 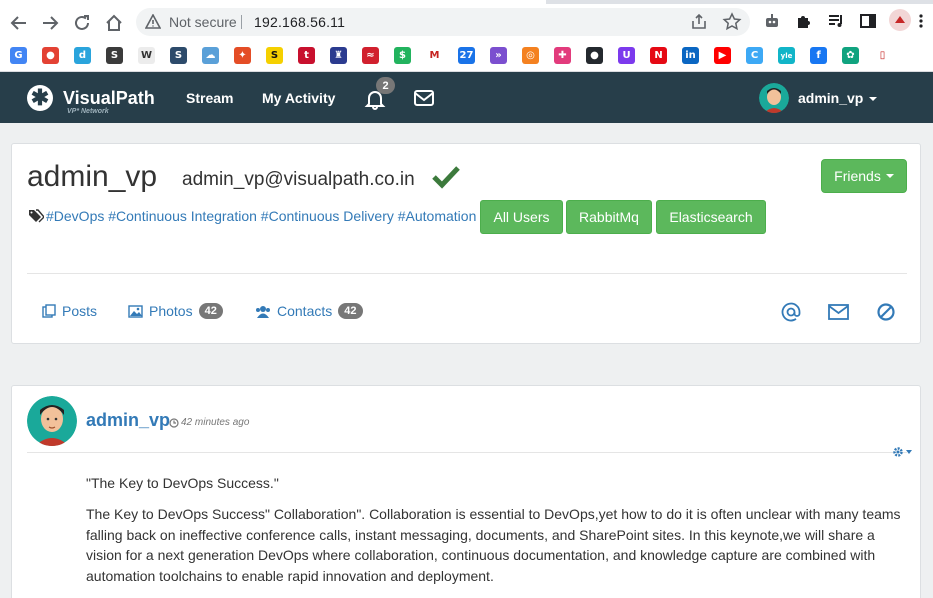 What do you see at coordinates (434, 55) in the screenshot?
I see `gmail-icon: M` at bounding box center [434, 55].